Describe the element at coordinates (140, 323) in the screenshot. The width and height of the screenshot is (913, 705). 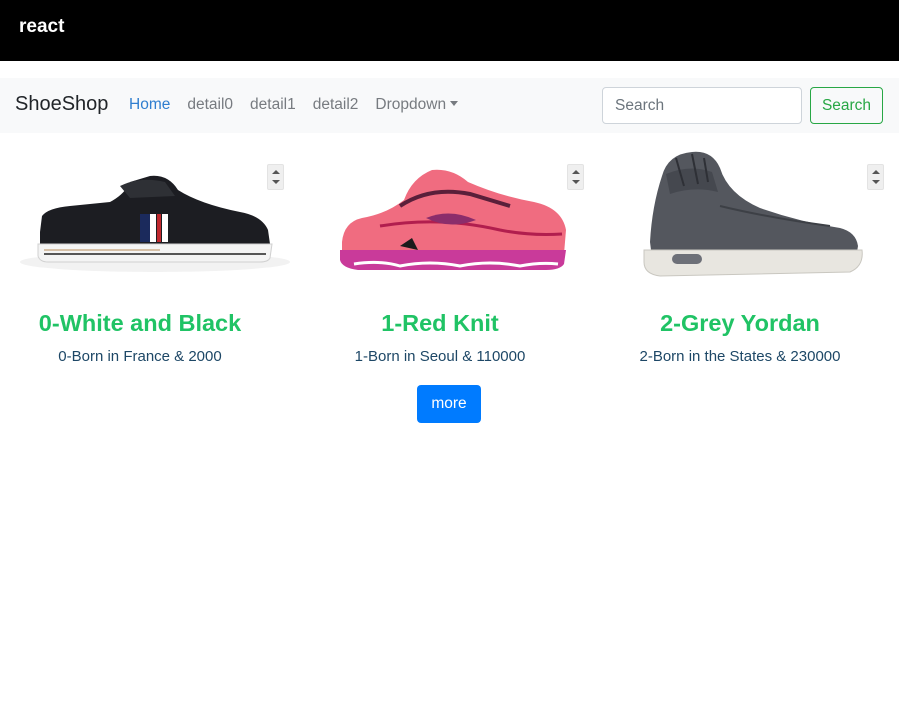
I see `product-title: 0-White and Black` at that location.